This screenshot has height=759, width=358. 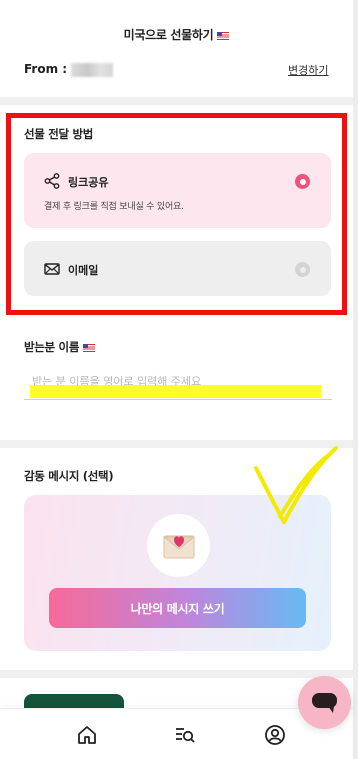 I want to click on envelope-circle, so click(x=178, y=545).